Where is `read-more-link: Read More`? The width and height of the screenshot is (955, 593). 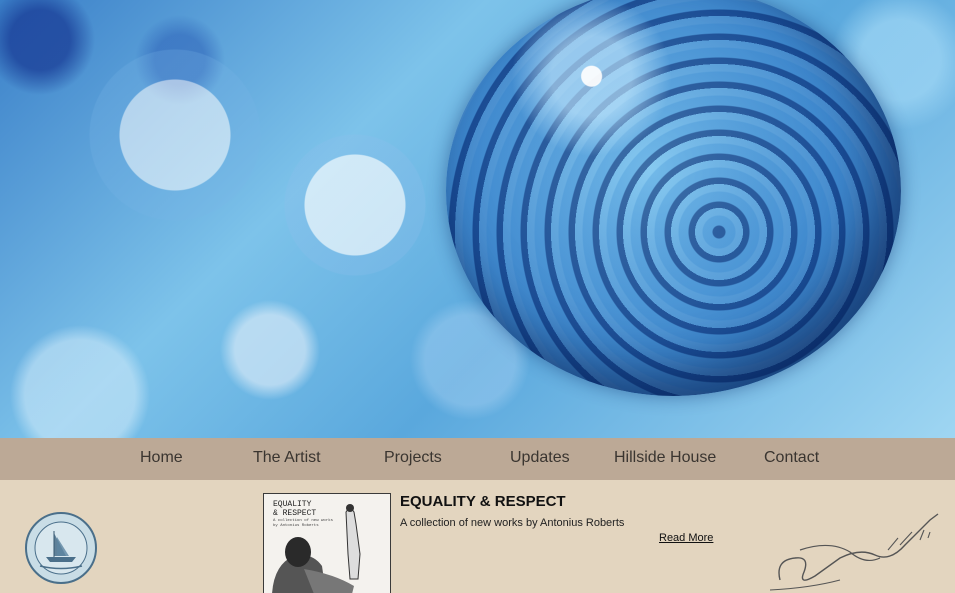 read-more-link: Read More is located at coordinates (686, 538).